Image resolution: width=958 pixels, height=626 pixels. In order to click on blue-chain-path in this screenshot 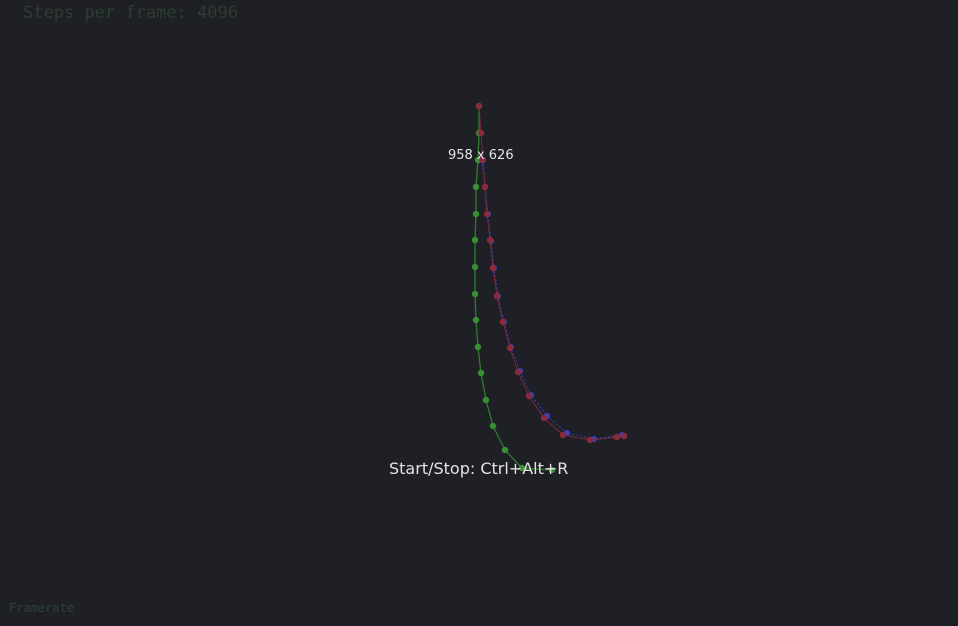, I will do `click(552, 299)`.